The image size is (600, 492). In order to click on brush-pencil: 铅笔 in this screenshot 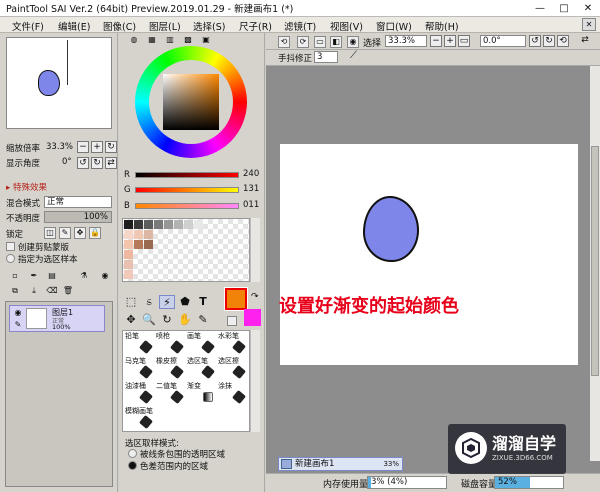, I will do `click(138, 344)`.